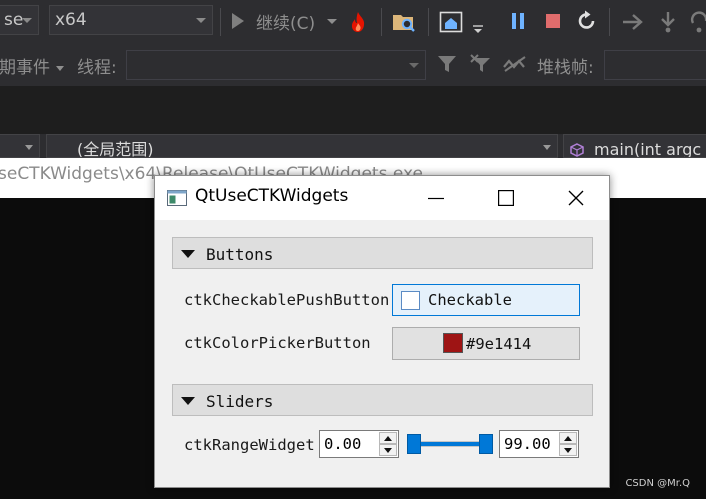 The width and height of the screenshot is (706, 499). What do you see at coordinates (276, 65) in the screenshot?
I see `thread-combo` at bounding box center [276, 65].